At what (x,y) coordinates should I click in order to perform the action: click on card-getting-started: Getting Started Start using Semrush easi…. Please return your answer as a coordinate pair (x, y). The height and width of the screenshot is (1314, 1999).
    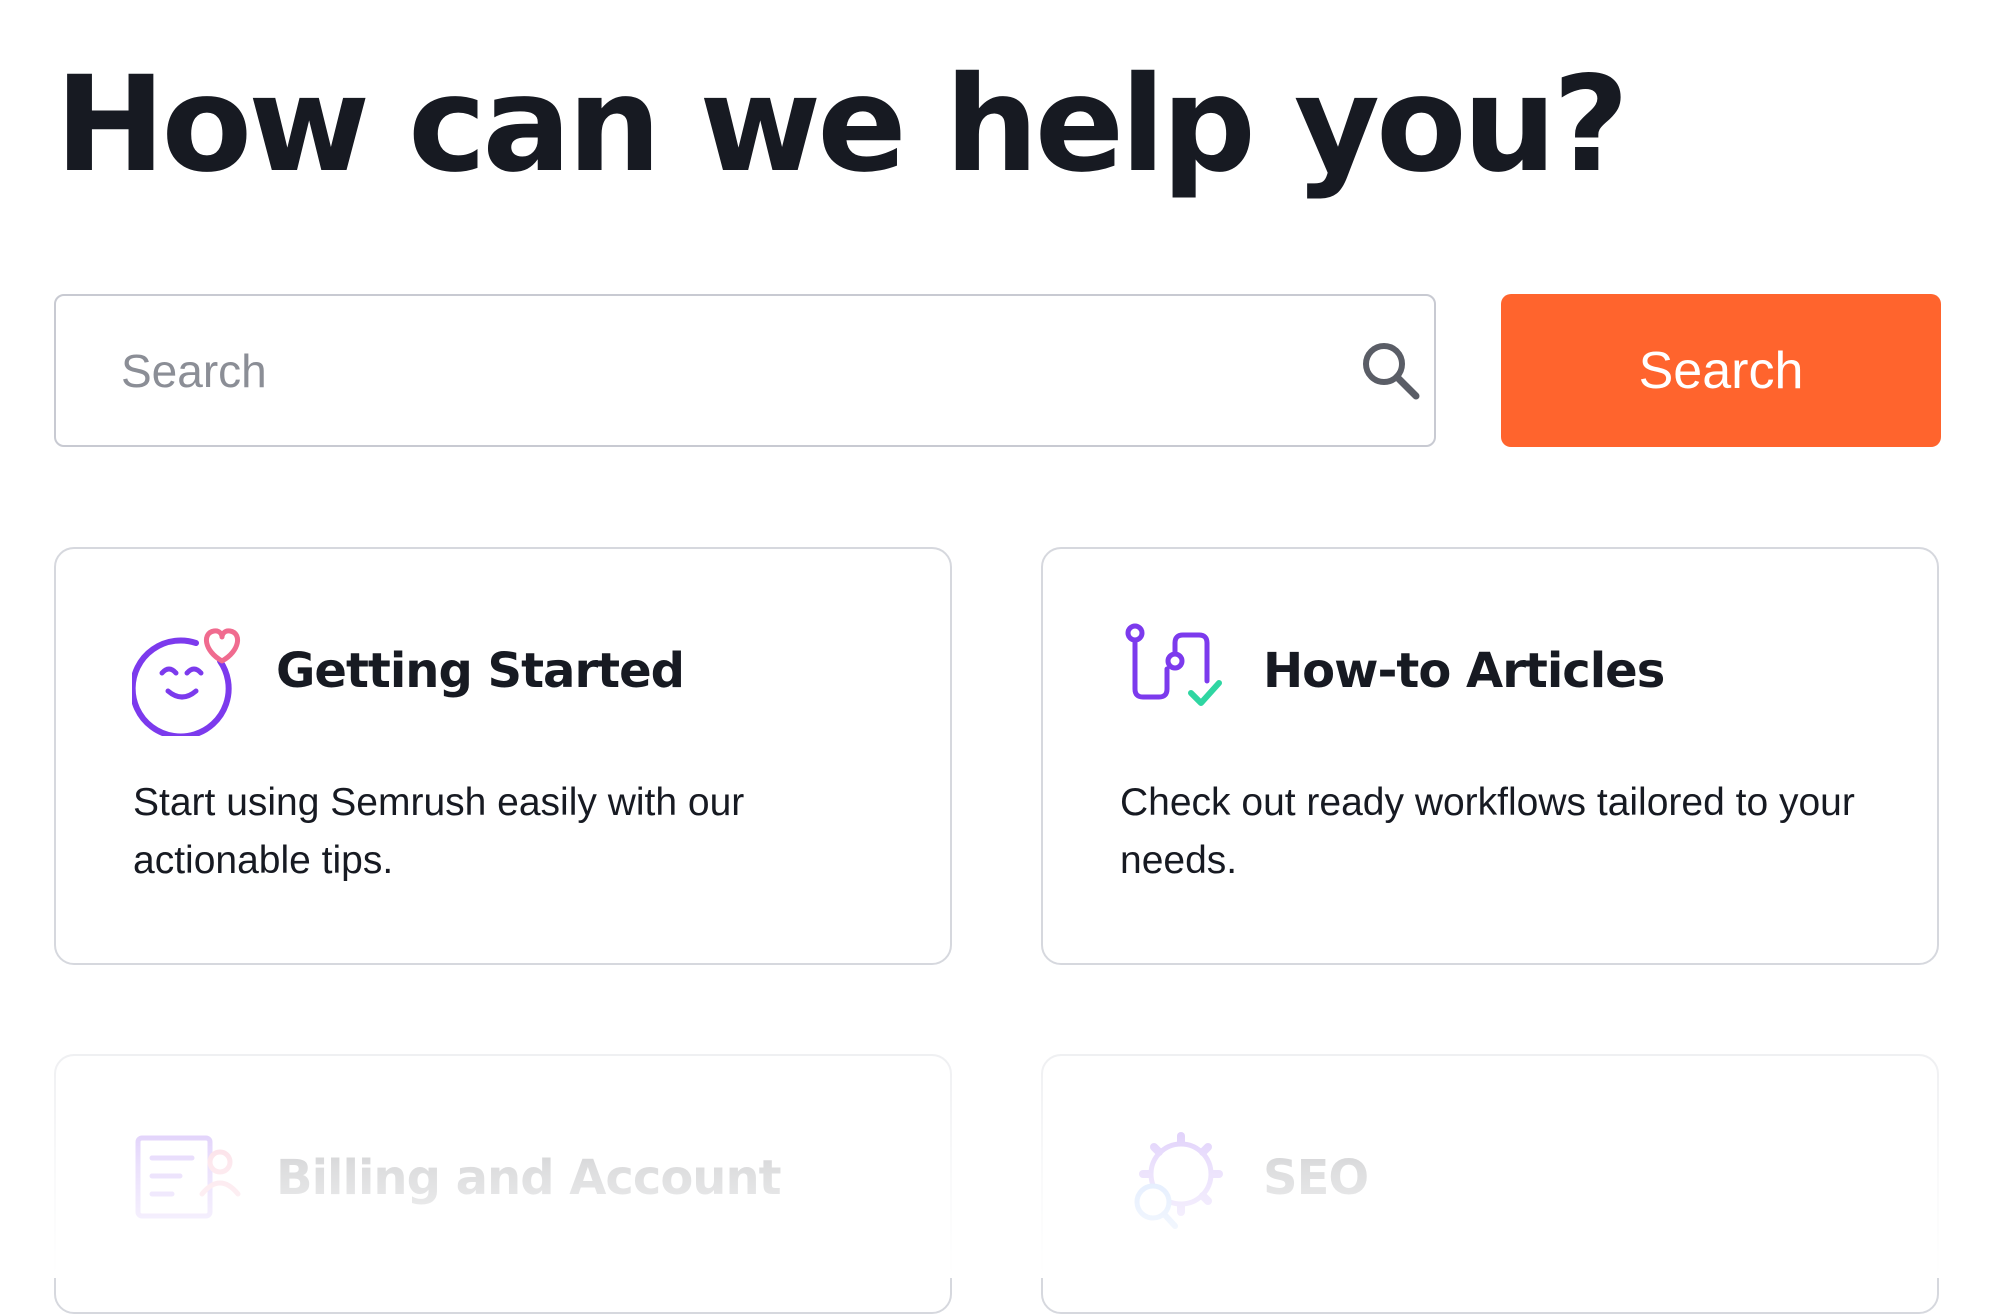
    Looking at the image, I should click on (503, 756).